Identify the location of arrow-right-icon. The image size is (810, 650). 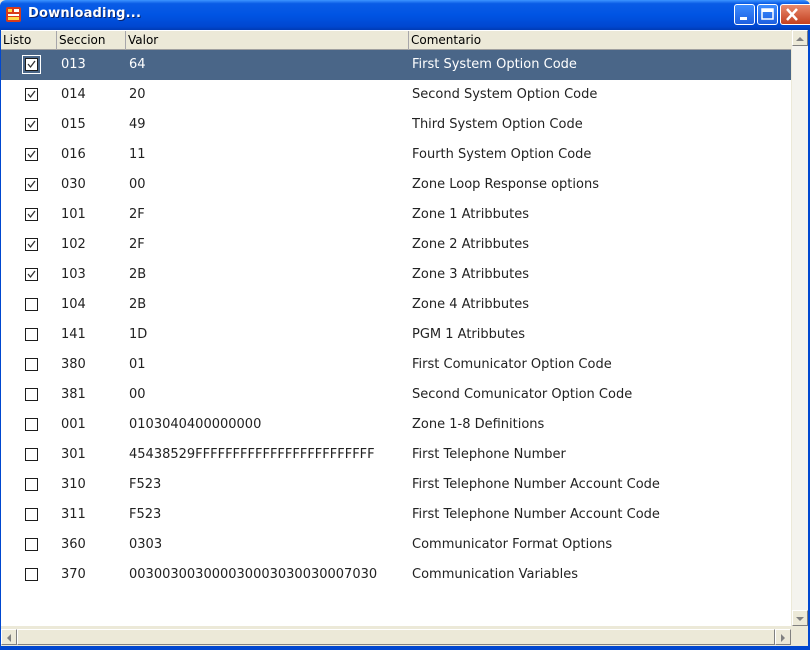
(783, 638).